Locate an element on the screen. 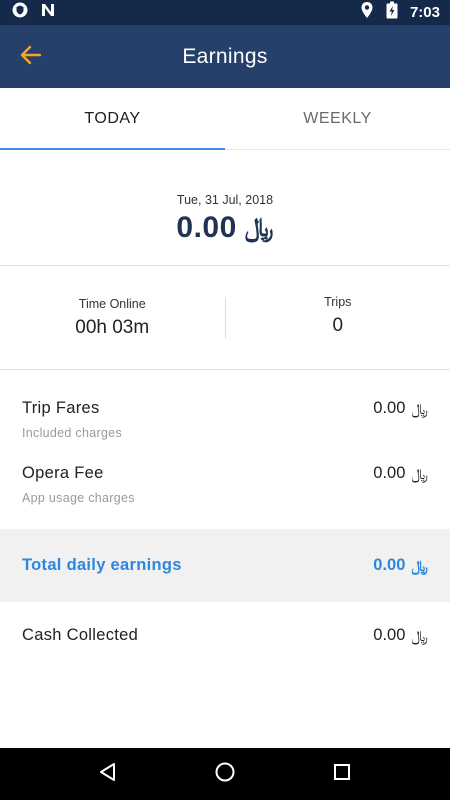  status-time: 7:03 is located at coordinates (424, 12).